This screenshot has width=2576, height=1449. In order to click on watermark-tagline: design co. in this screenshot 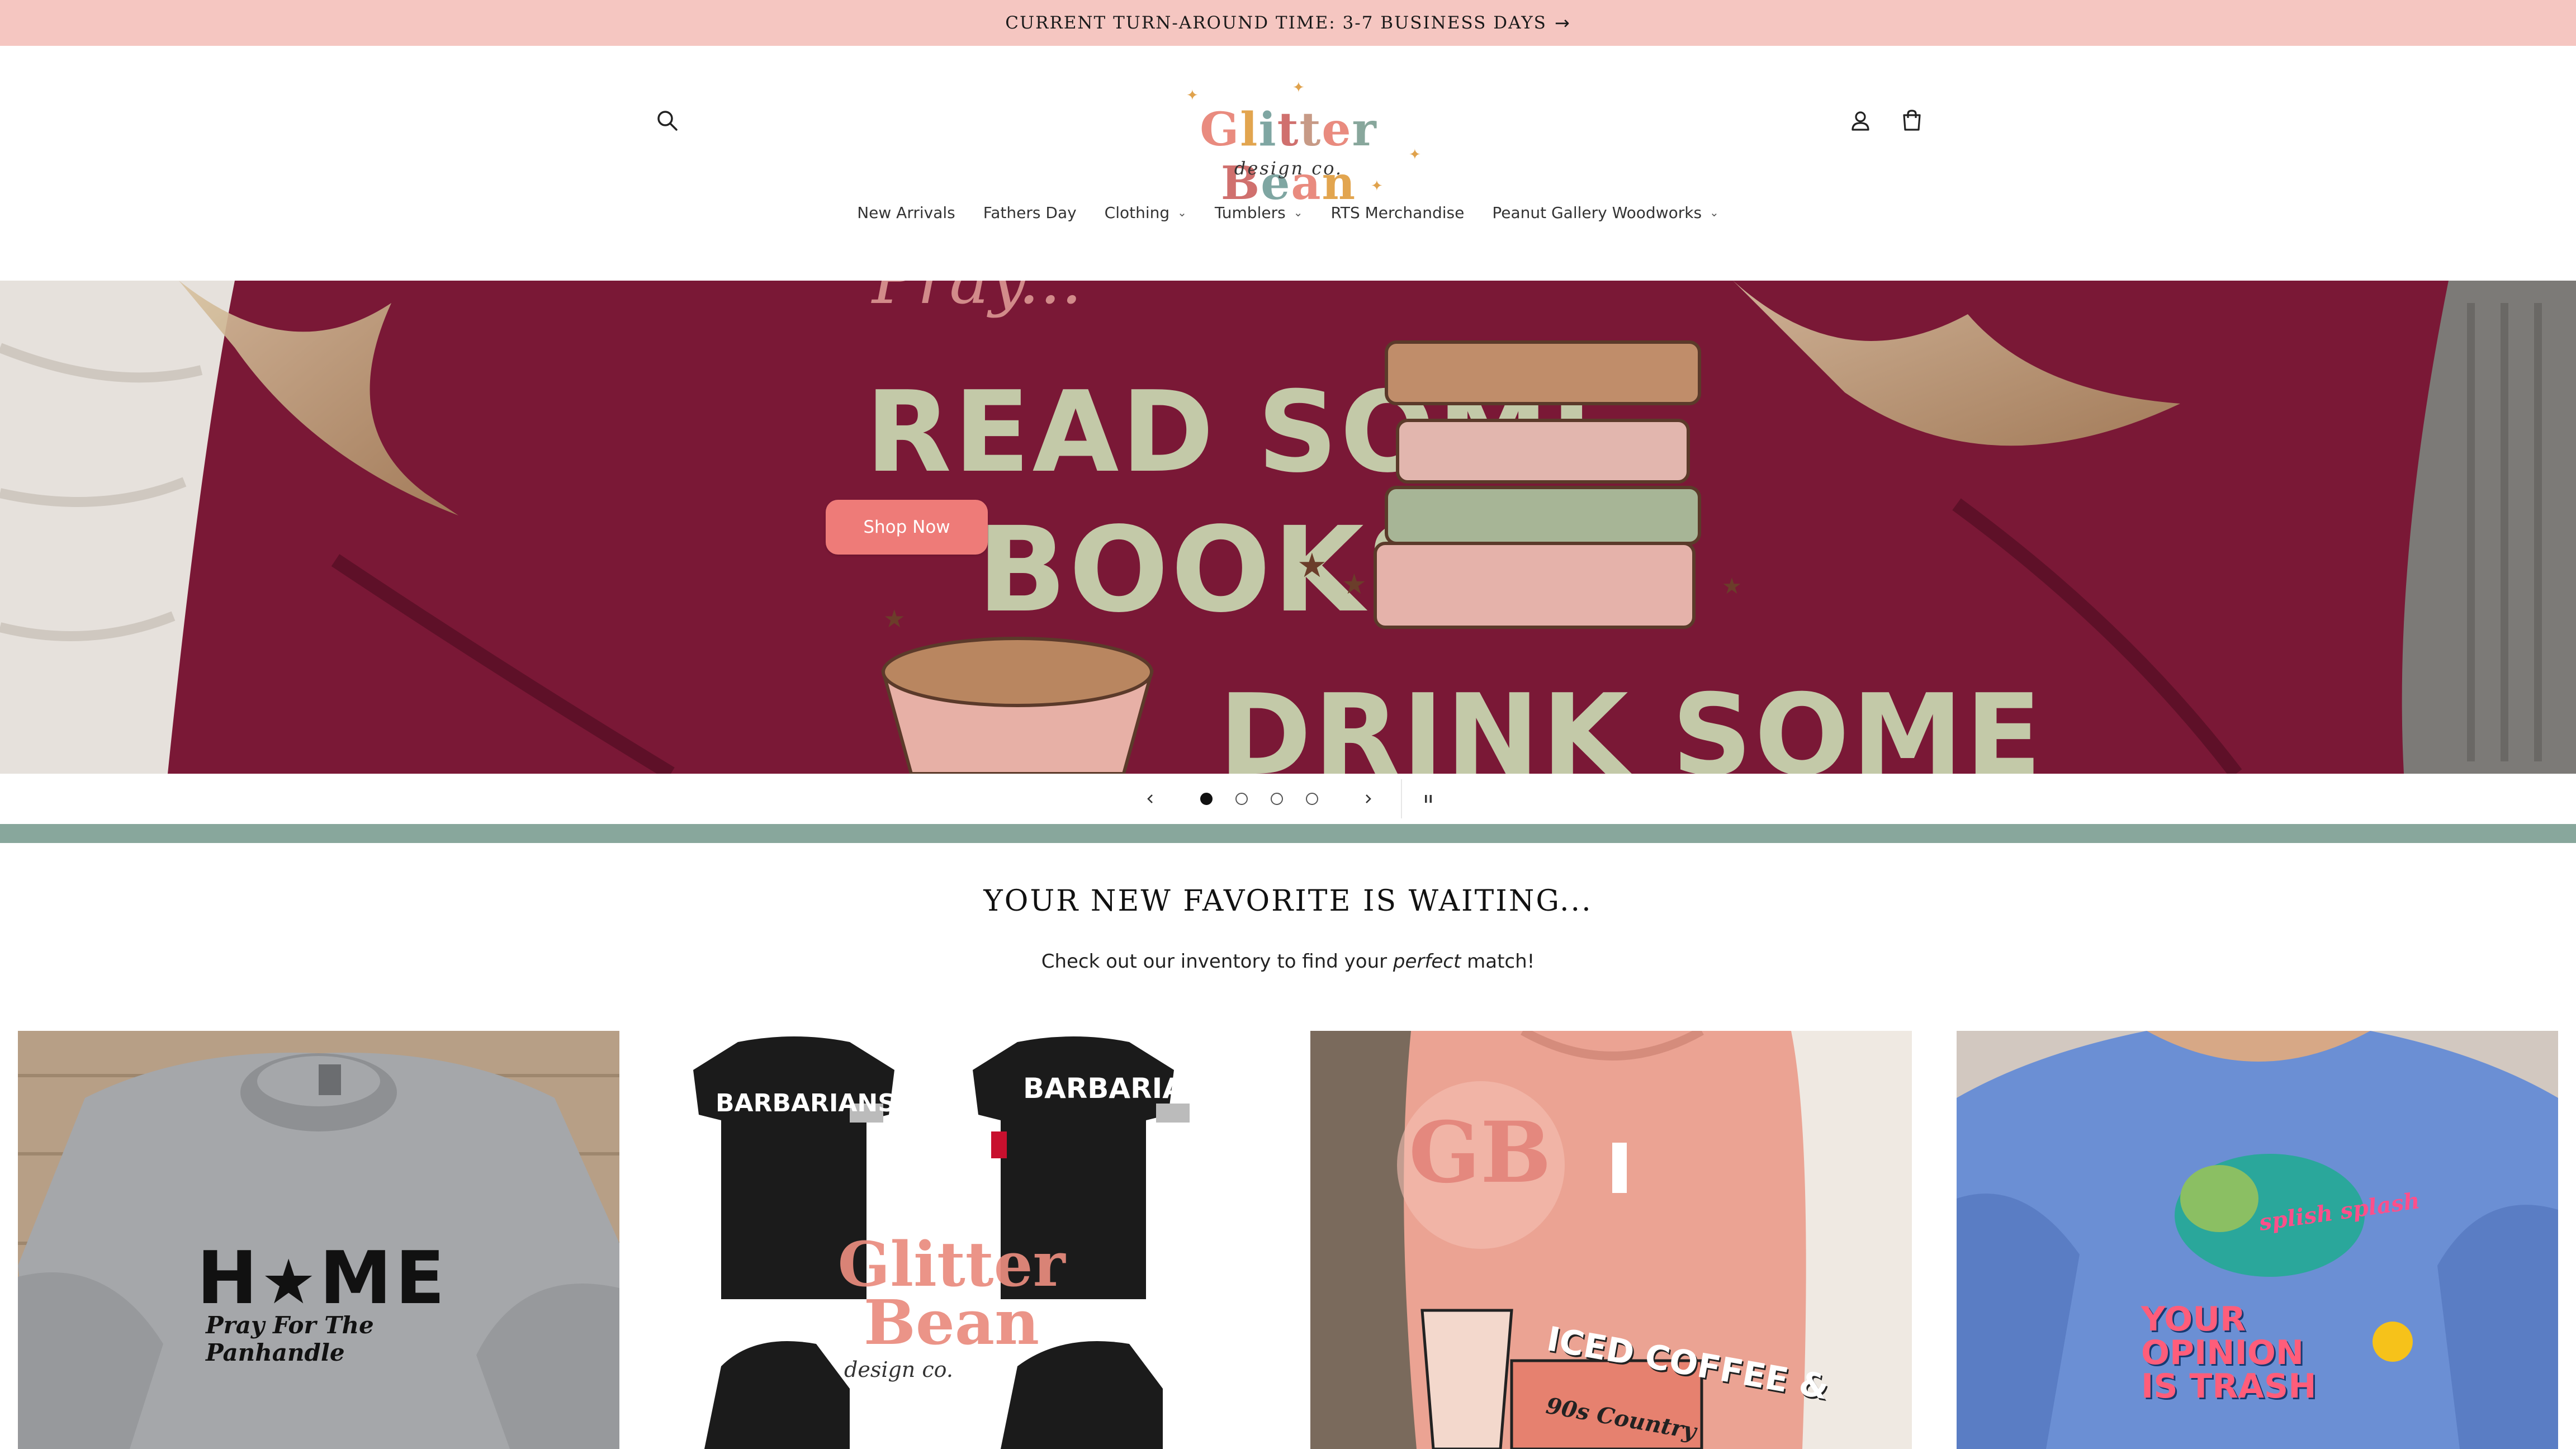, I will do `click(899, 1369)`.